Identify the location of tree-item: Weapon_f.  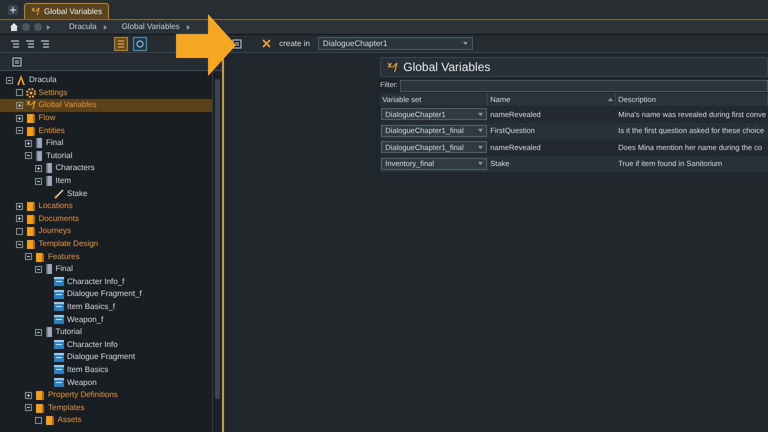
(106, 319).